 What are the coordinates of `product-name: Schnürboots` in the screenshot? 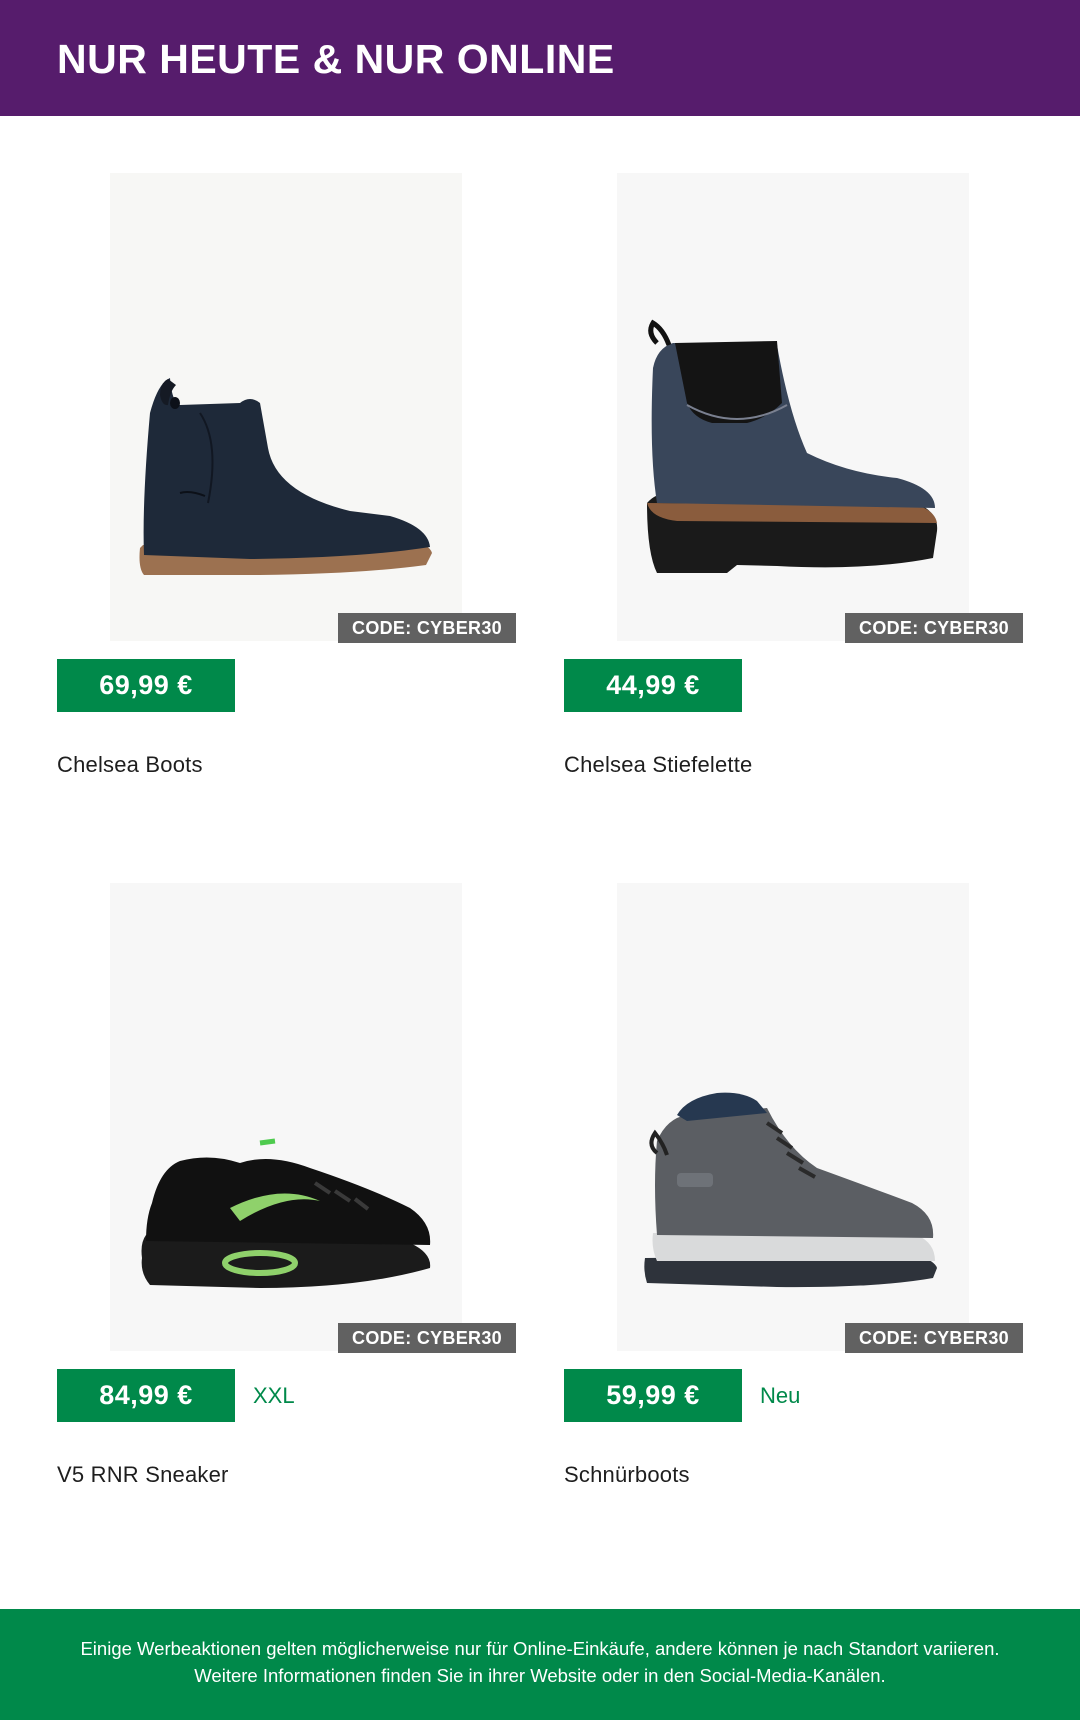 It's located at (627, 1475).